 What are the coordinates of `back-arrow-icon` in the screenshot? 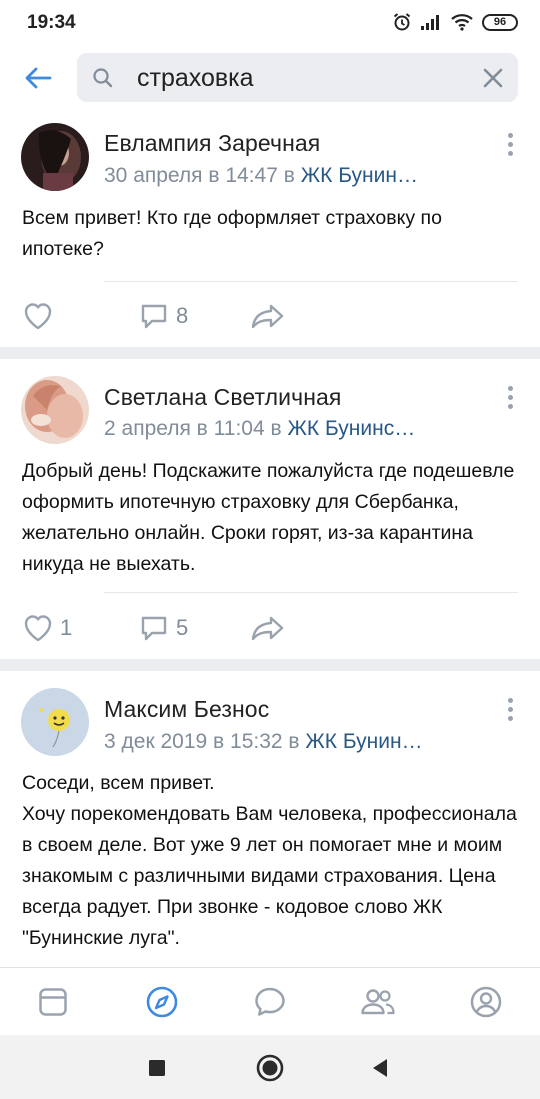 It's located at (38, 78).